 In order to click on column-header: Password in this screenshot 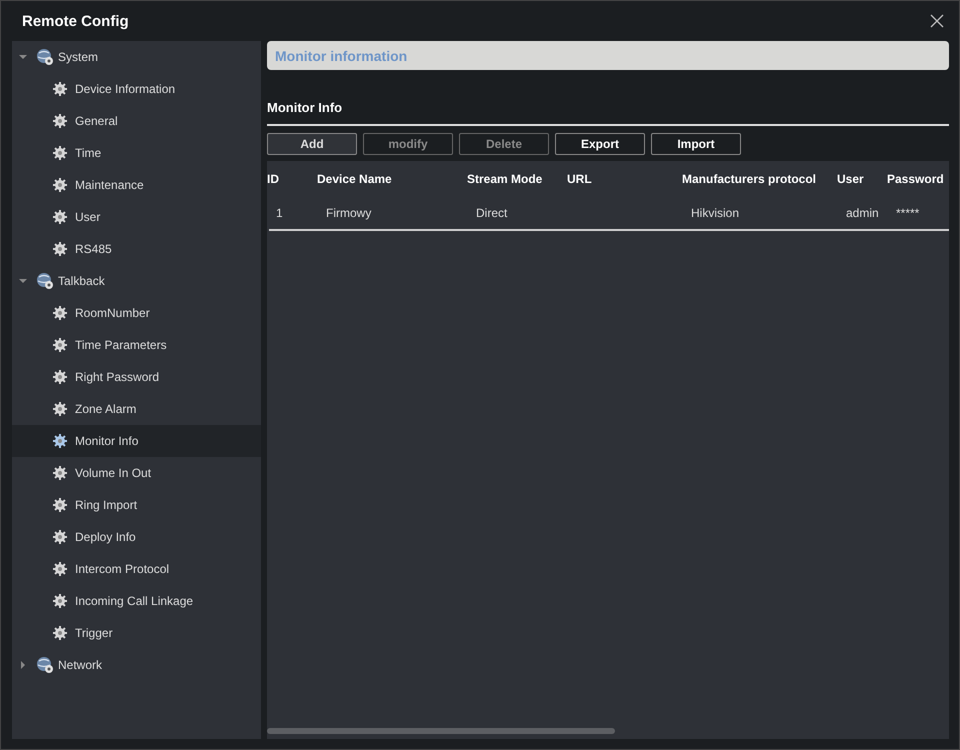, I will do `click(916, 179)`.